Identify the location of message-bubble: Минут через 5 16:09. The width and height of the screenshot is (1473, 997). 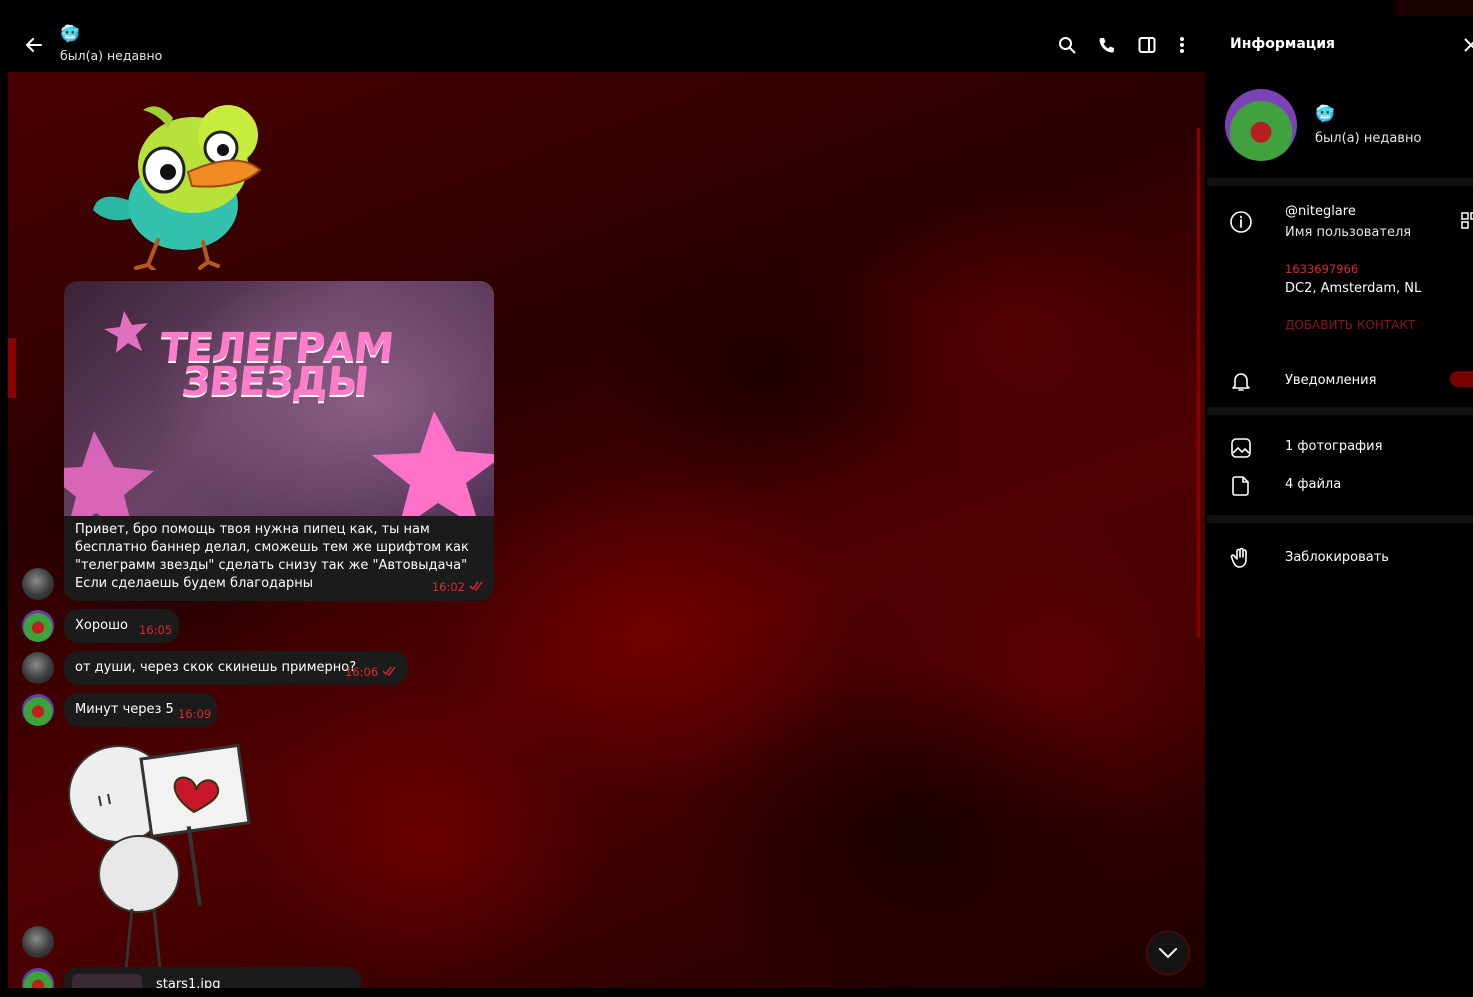
(140, 710).